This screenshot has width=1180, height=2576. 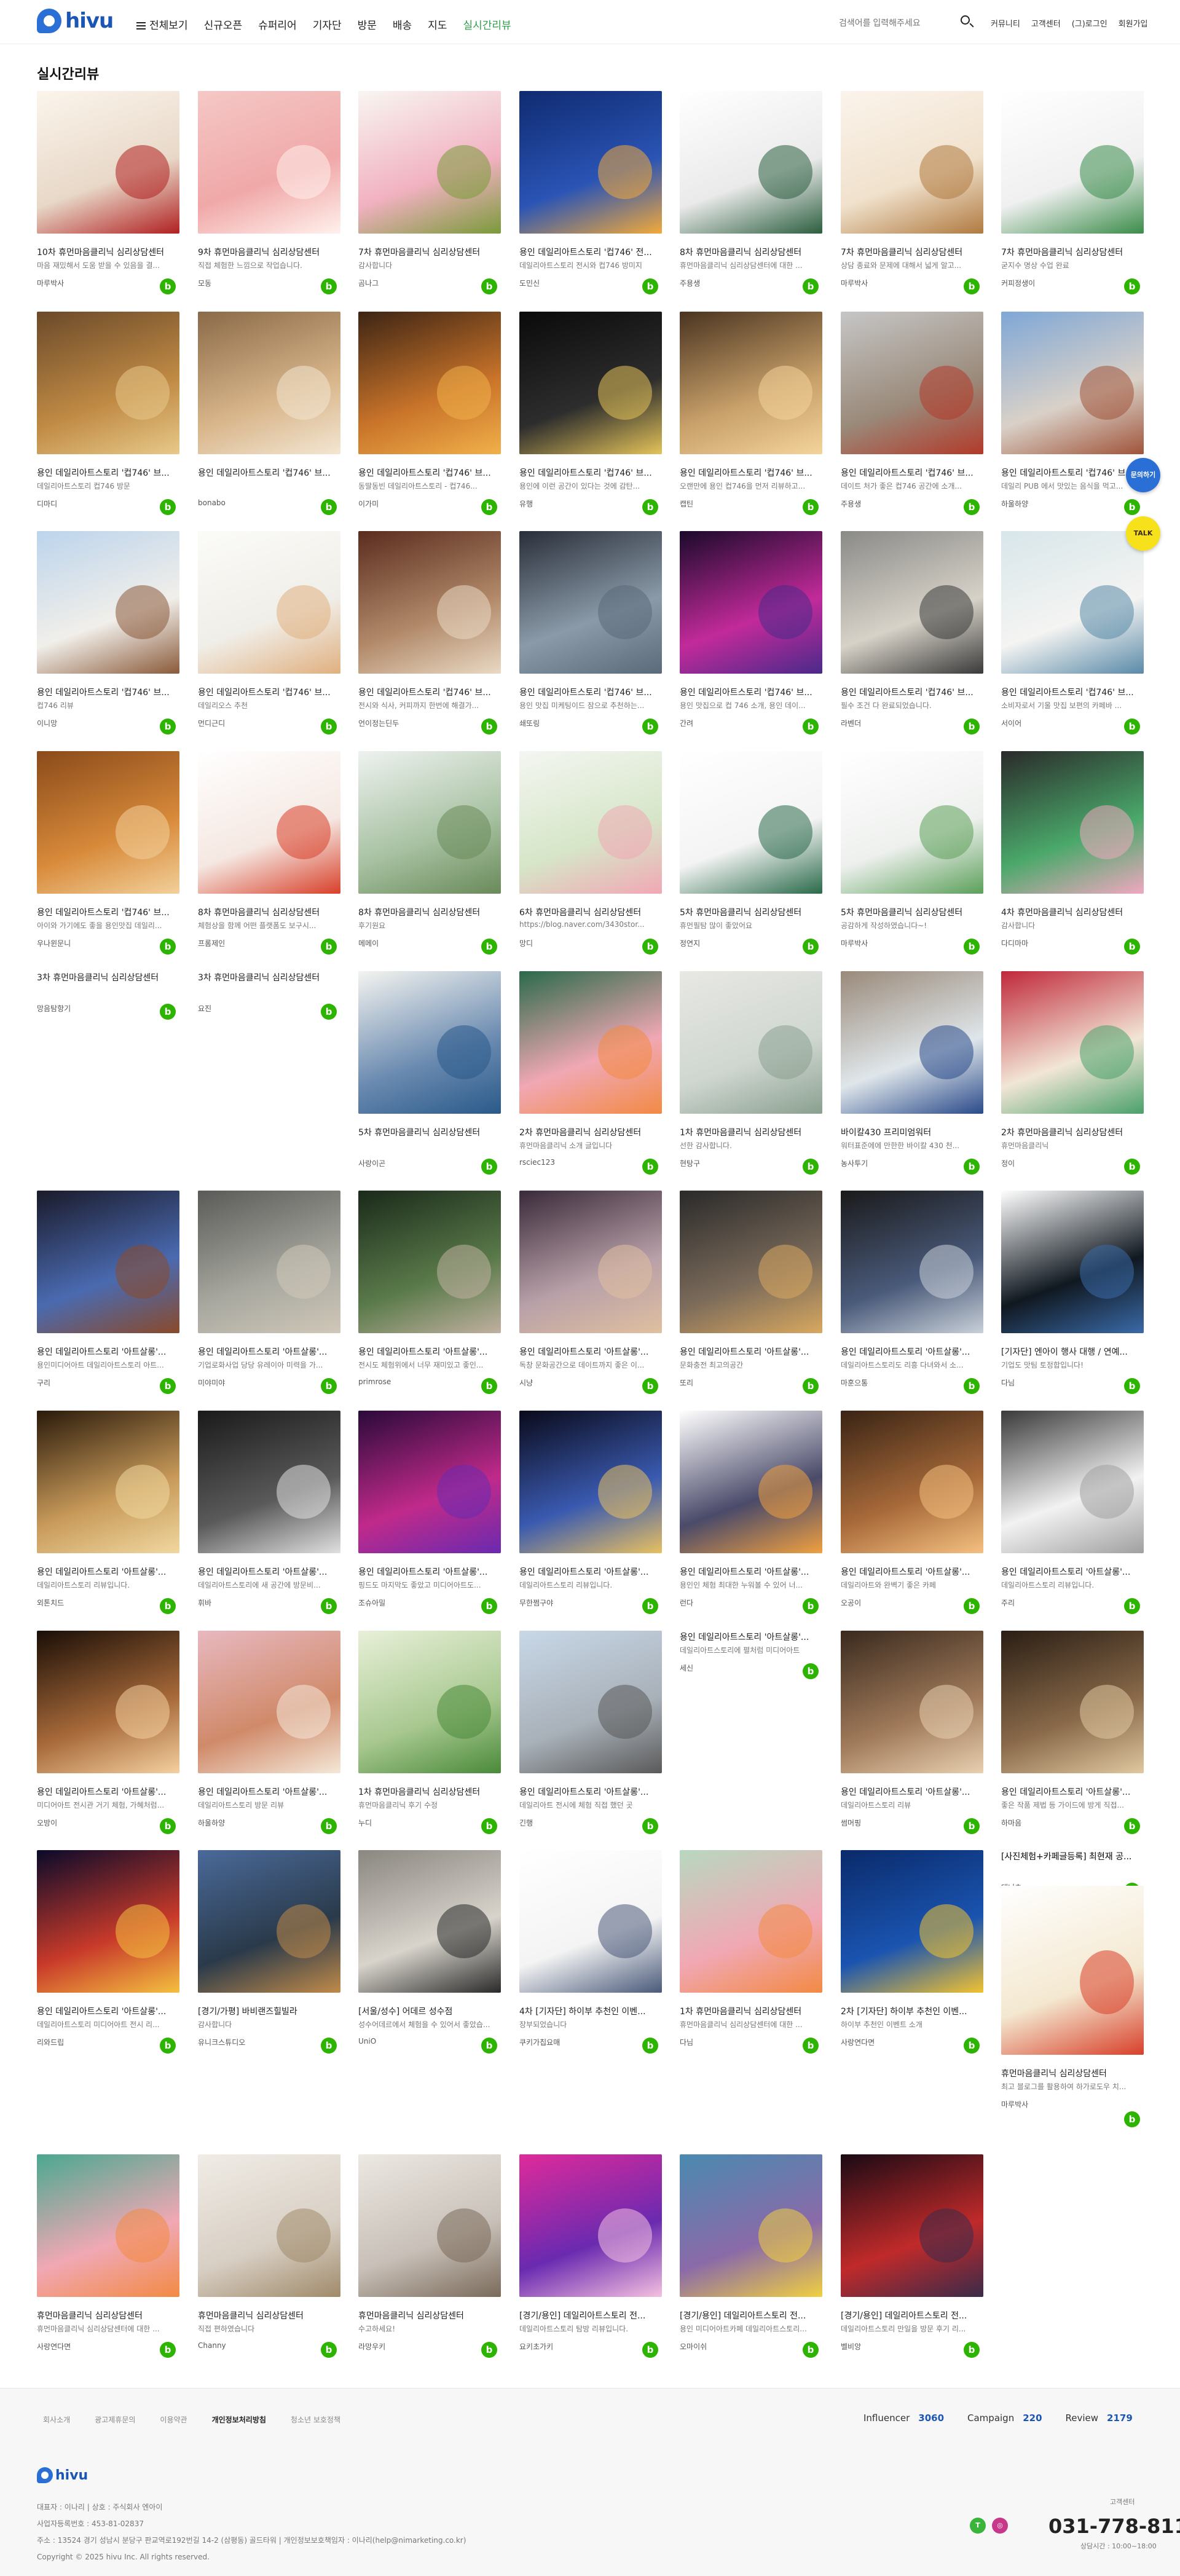 I want to click on review-title: 9차 휴먼마음클리닉 심리상담센터, so click(x=269, y=252).